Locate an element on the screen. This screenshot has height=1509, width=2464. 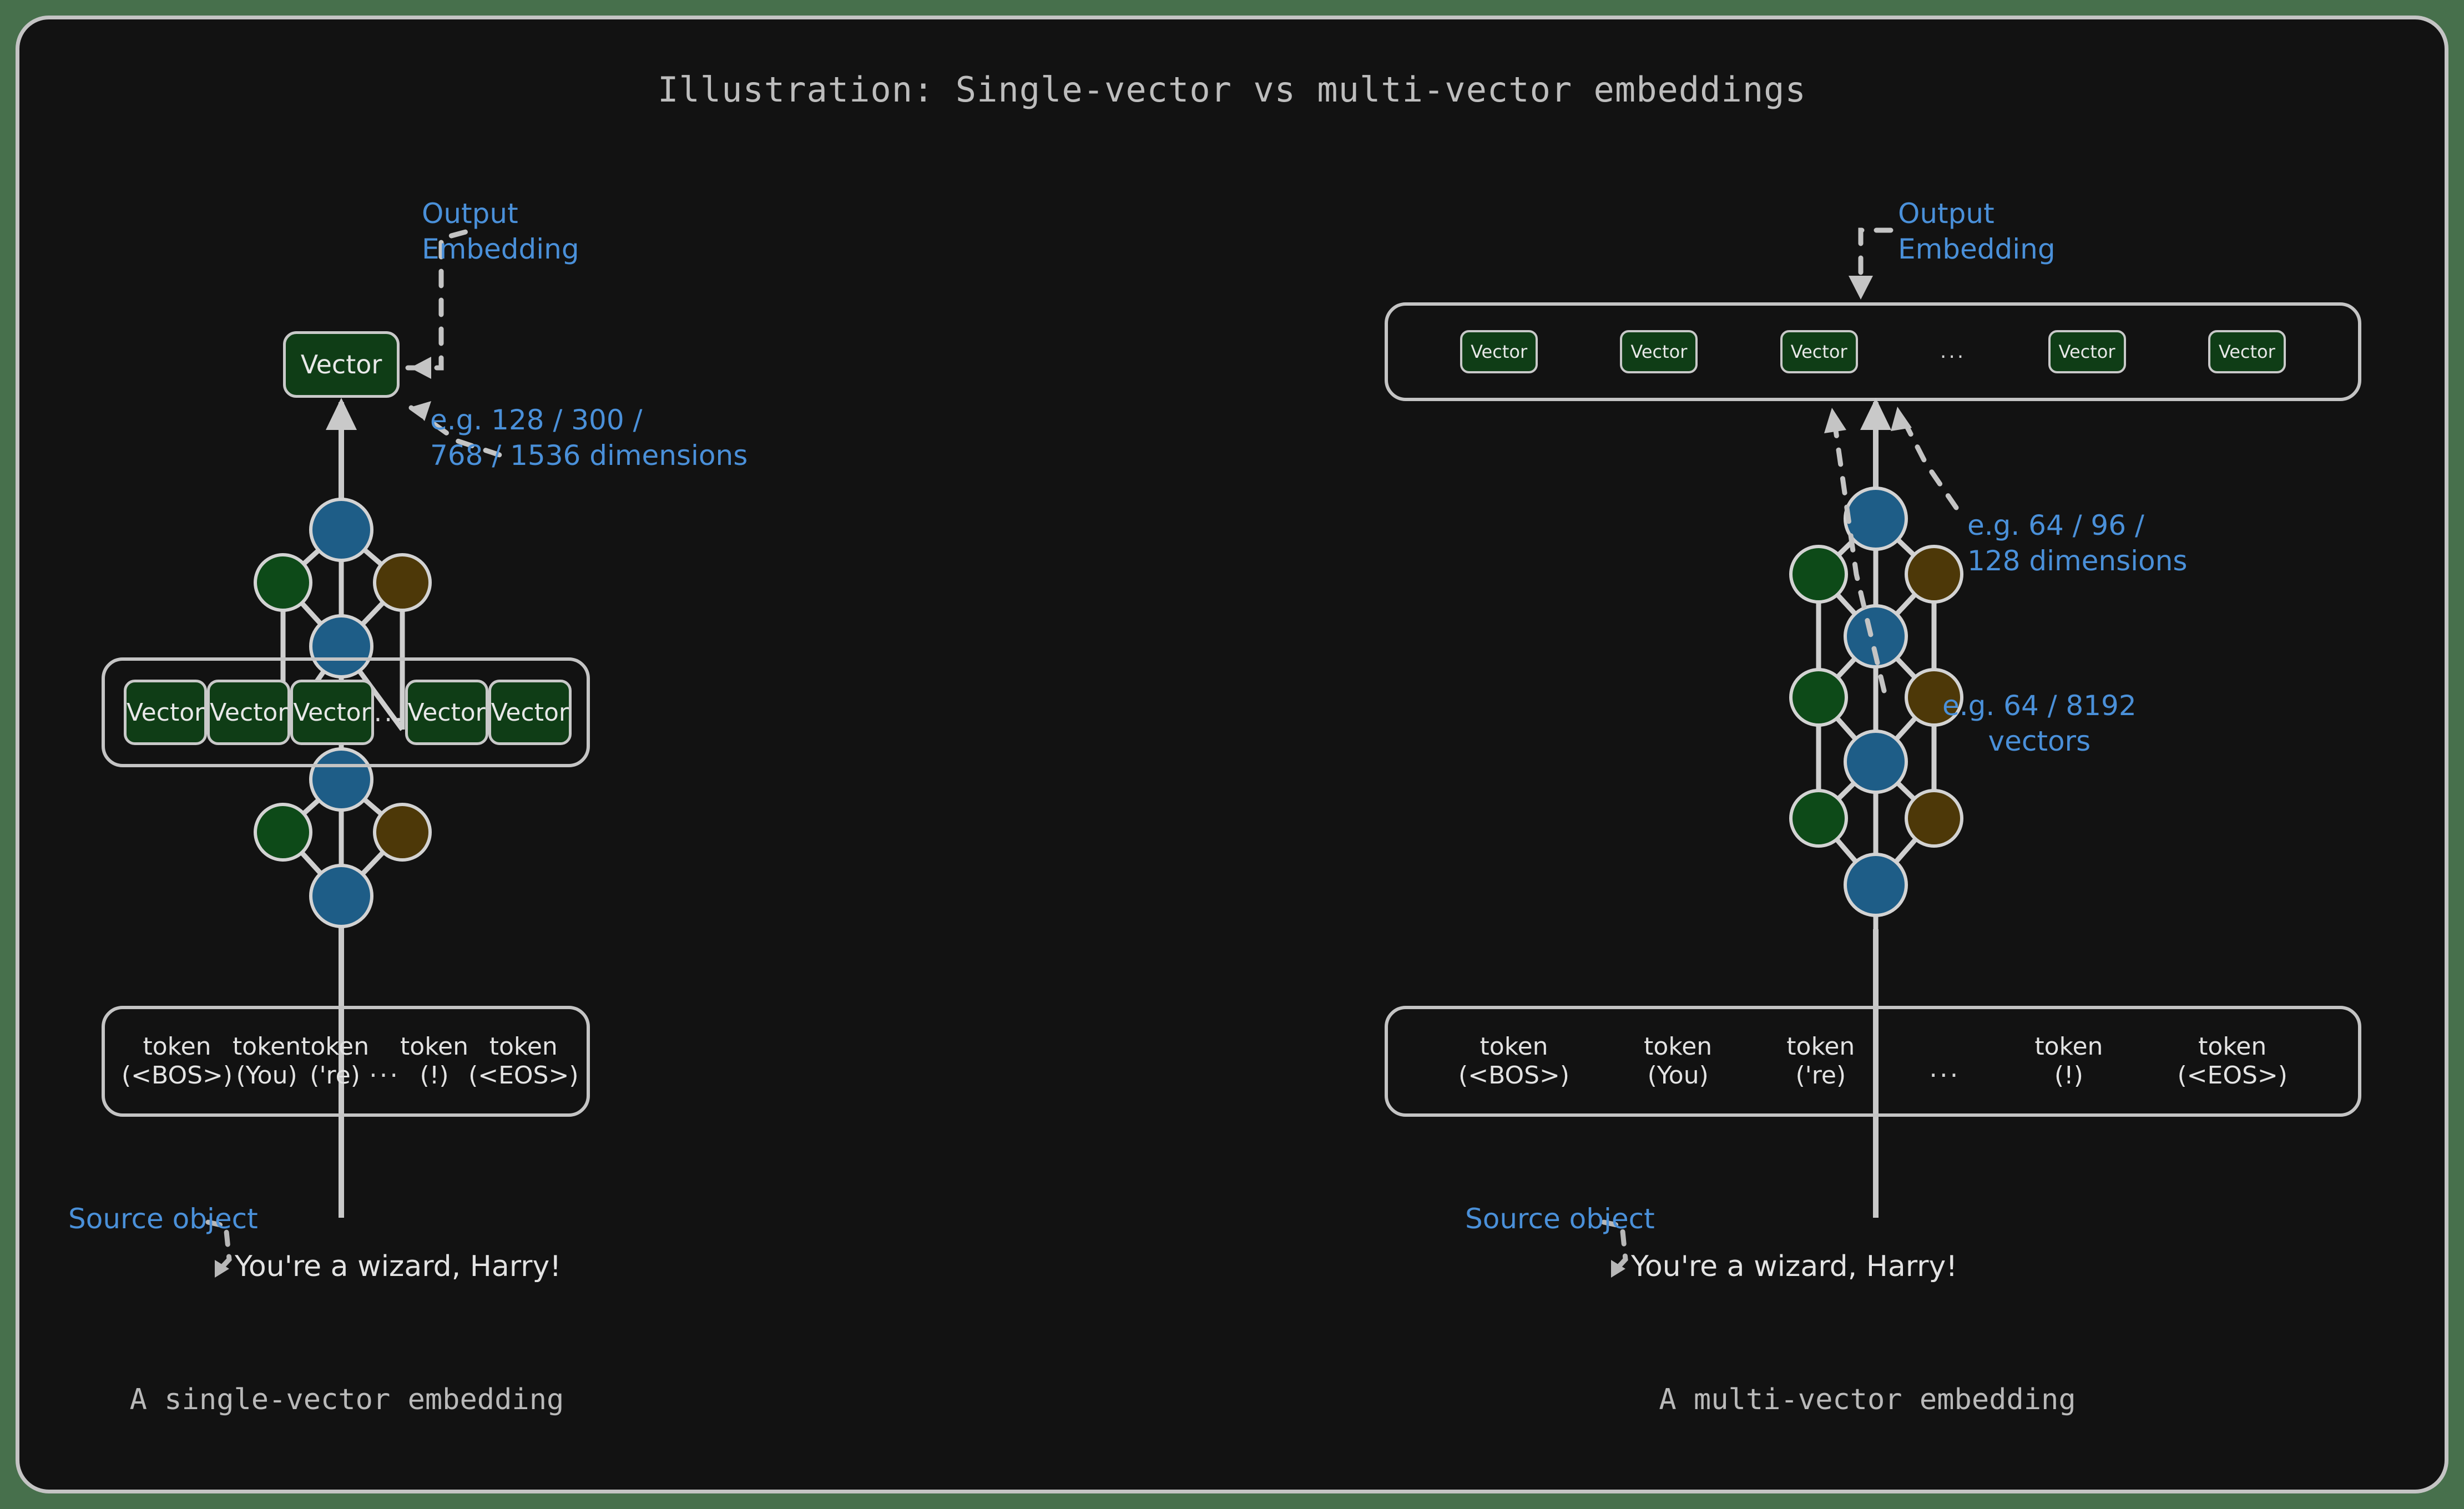
output-vector-chip: Vector is located at coordinates (341, 364).